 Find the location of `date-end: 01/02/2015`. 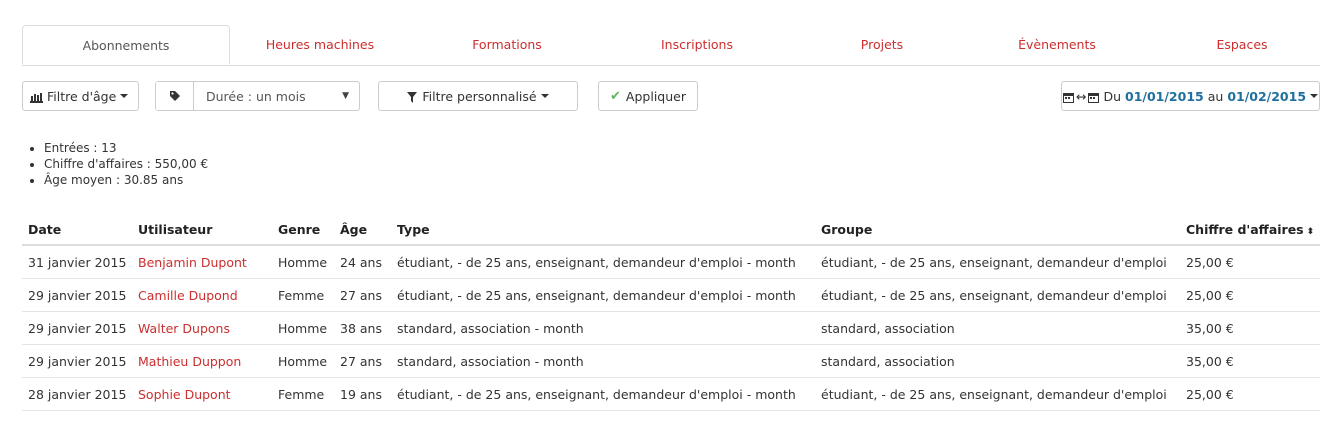

date-end: 01/02/2015 is located at coordinates (1267, 96).